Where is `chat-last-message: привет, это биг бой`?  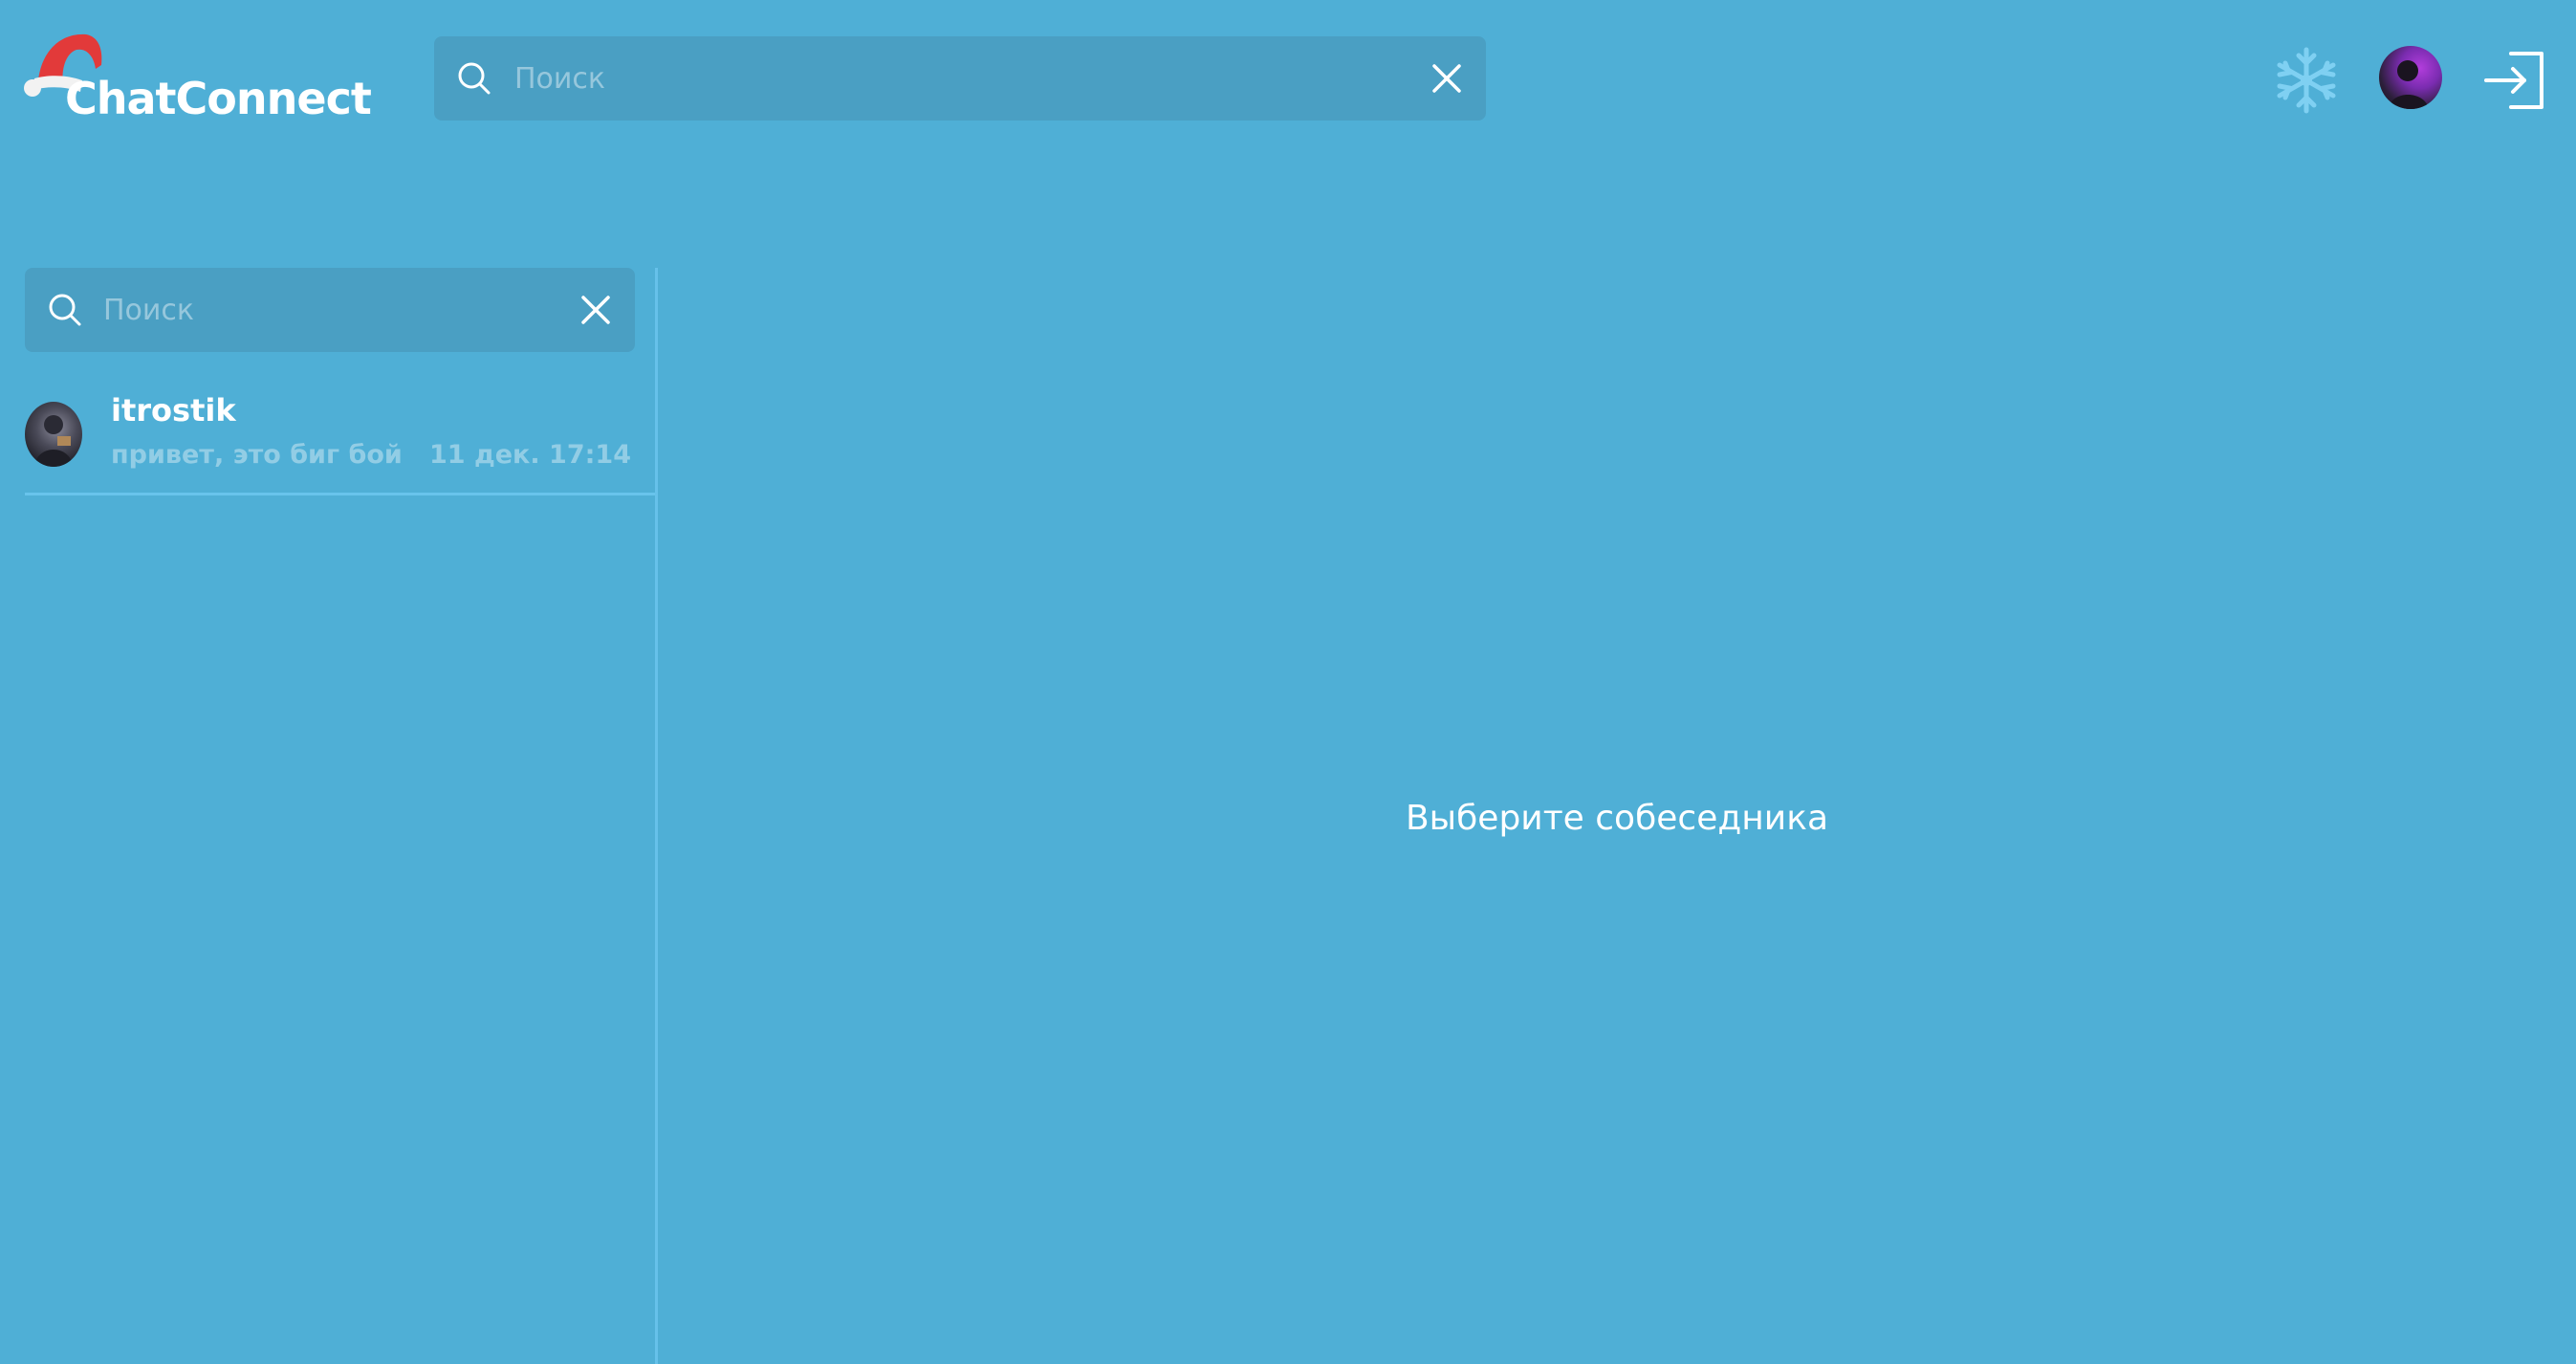 chat-last-message: привет, это биг бой is located at coordinates (257, 455).